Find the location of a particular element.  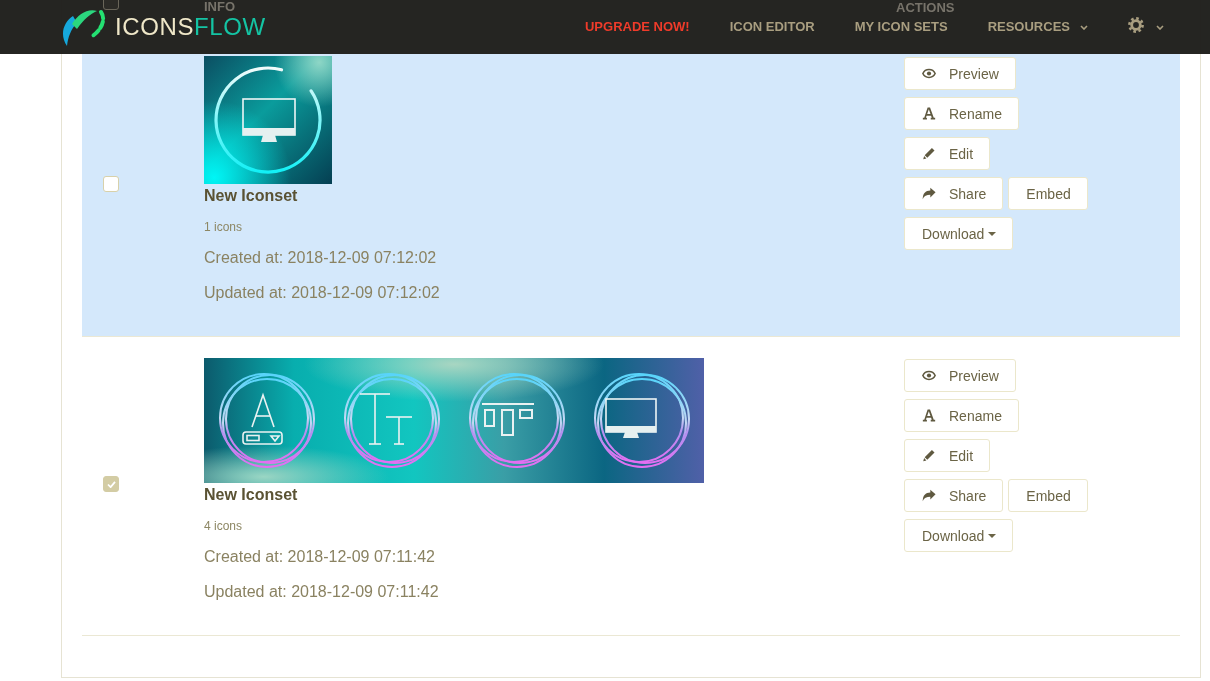

column-header: INFO is located at coordinates (220, 6).